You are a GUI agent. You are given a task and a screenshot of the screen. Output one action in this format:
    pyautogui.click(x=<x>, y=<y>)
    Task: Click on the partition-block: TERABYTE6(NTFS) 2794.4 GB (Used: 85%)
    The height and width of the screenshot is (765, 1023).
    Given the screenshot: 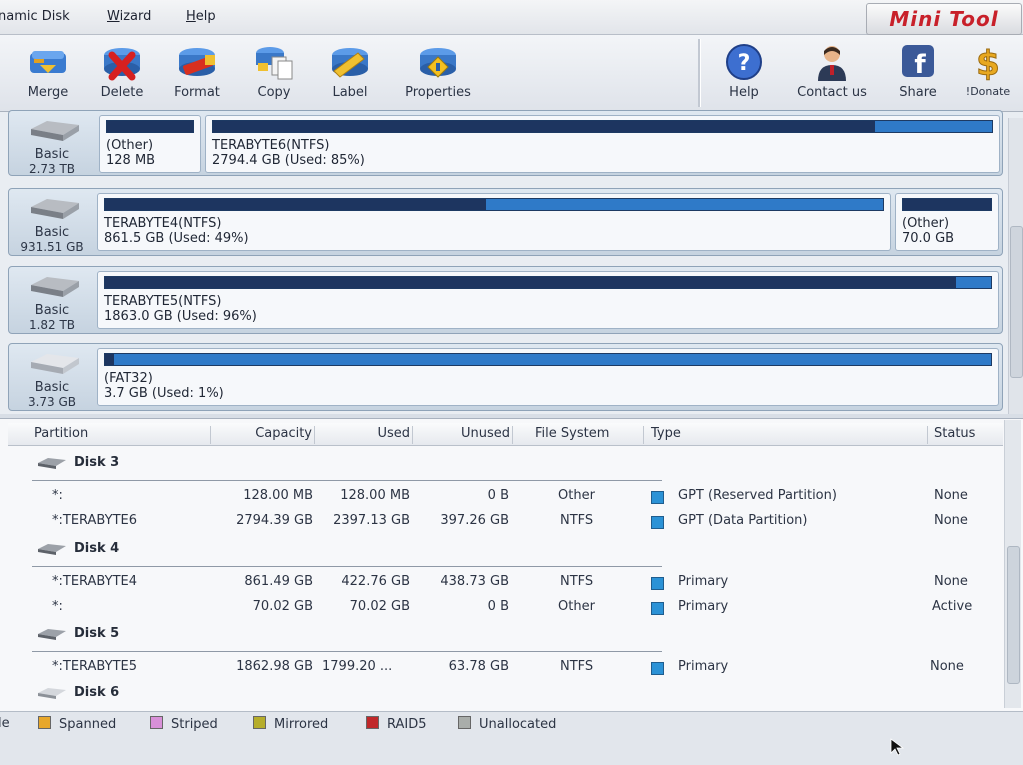 What is the action you would take?
    pyautogui.click(x=602, y=144)
    